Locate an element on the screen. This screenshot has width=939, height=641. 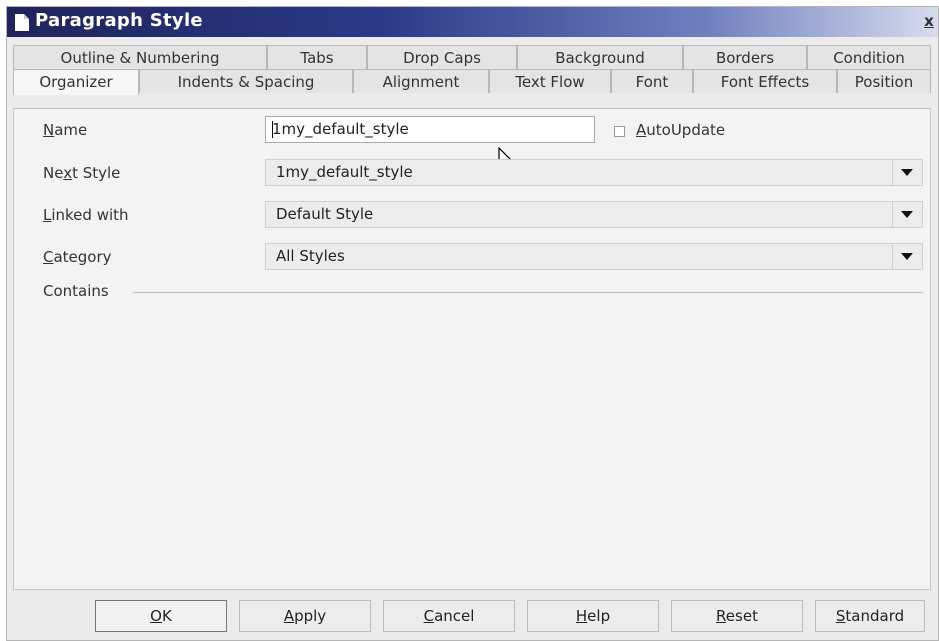
next-style-select: 1my_default_style is located at coordinates (594, 172).